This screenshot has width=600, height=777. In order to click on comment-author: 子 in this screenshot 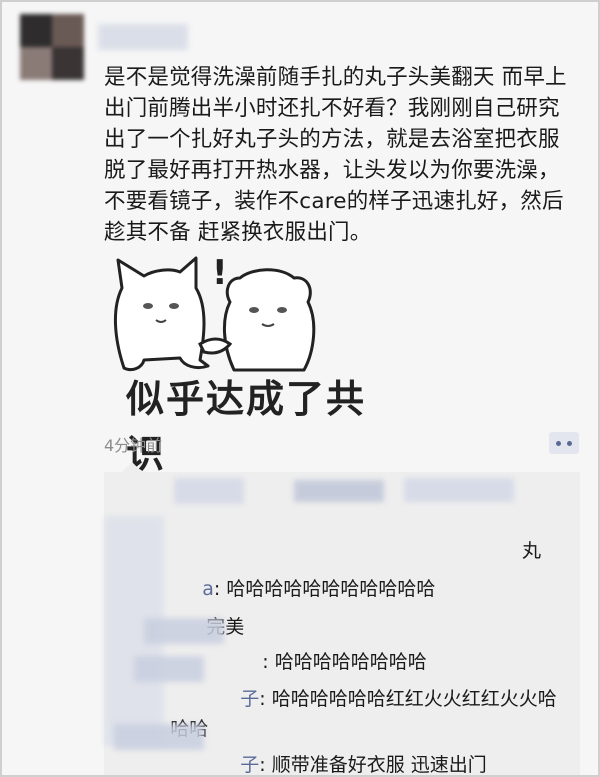, I will do `click(249, 765)`.